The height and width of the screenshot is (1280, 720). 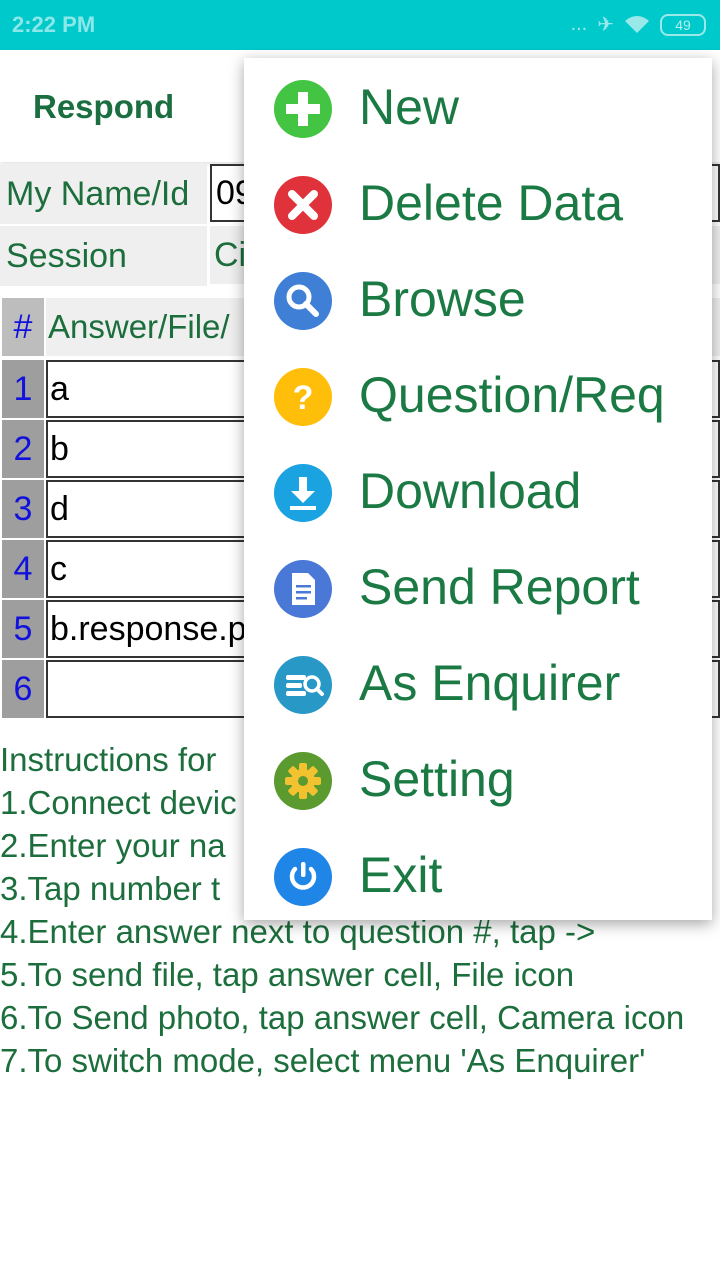 I want to click on add-circle-icon, so click(x=303, y=109).